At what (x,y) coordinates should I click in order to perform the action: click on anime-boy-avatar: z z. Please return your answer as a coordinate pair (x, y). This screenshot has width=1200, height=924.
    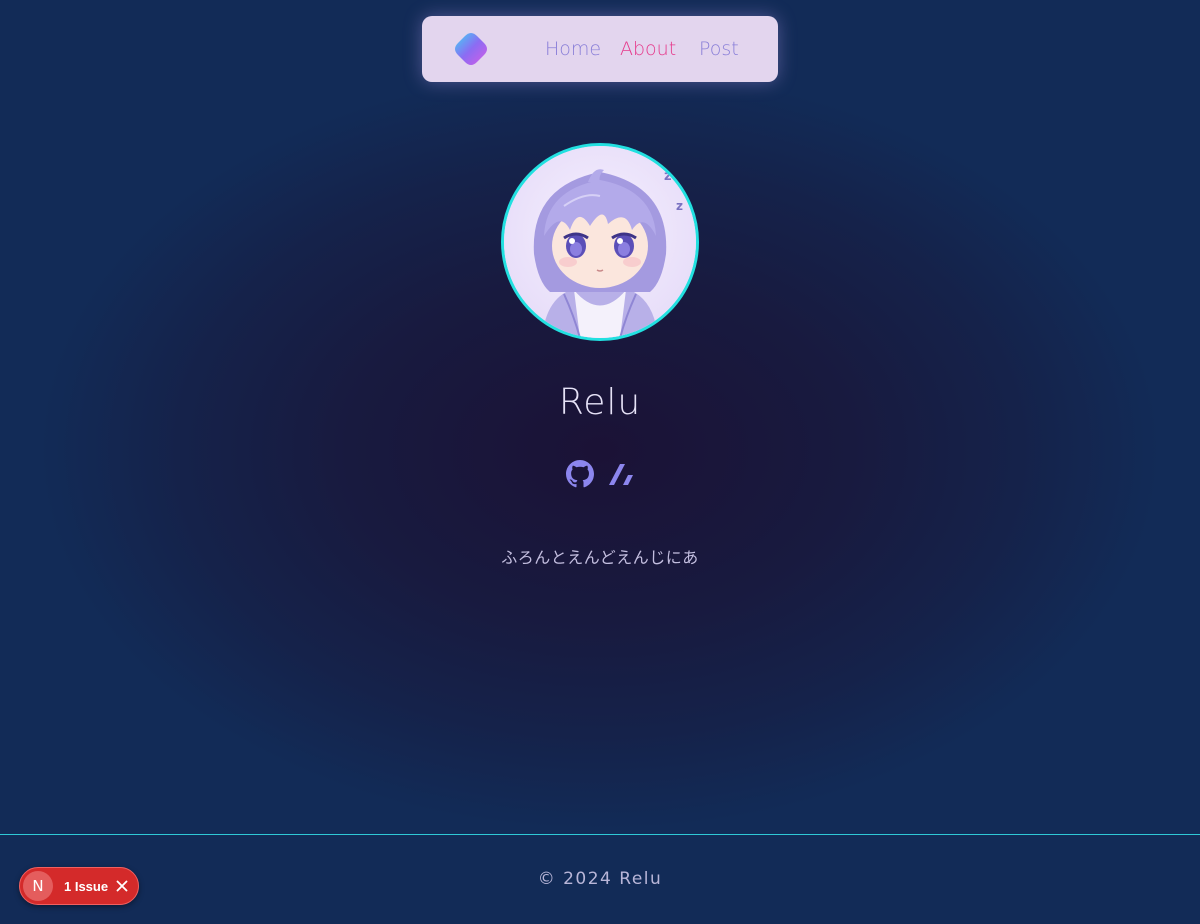
    Looking at the image, I should click on (600, 242).